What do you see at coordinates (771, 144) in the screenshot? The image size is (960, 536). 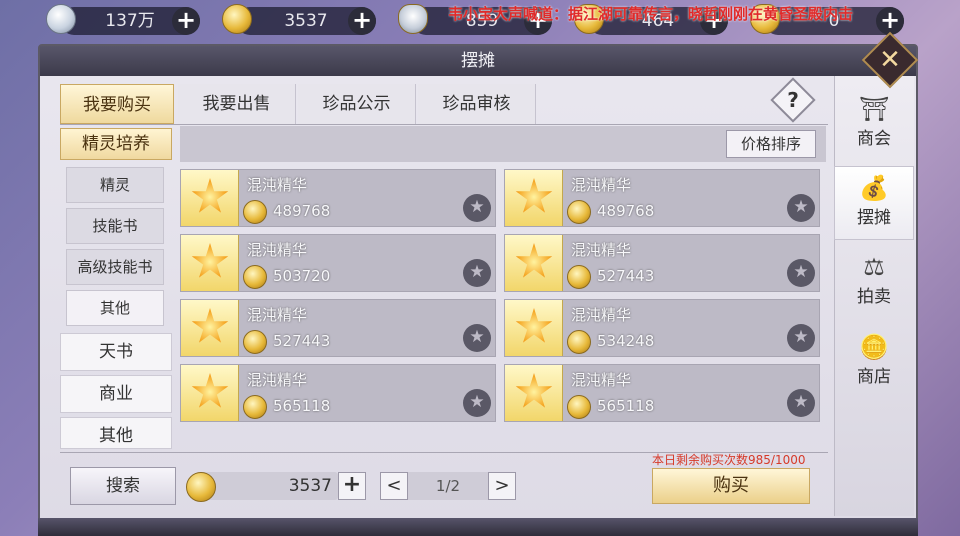 I see `price-sort-button: 价格排序` at bounding box center [771, 144].